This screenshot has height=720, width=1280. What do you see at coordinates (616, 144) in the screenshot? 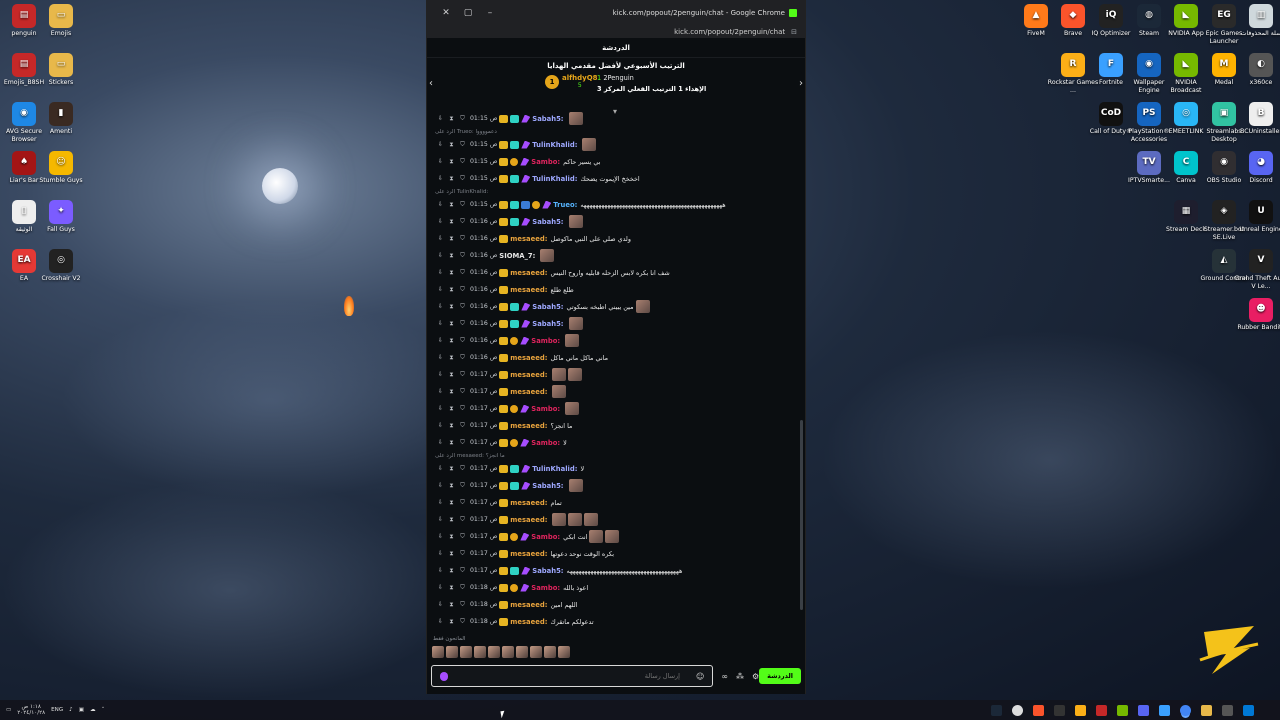
I see `chat-message: ⇩ ⧗ ⛉ 01:15 ص TulinKhalid:` at bounding box center [616, 144].